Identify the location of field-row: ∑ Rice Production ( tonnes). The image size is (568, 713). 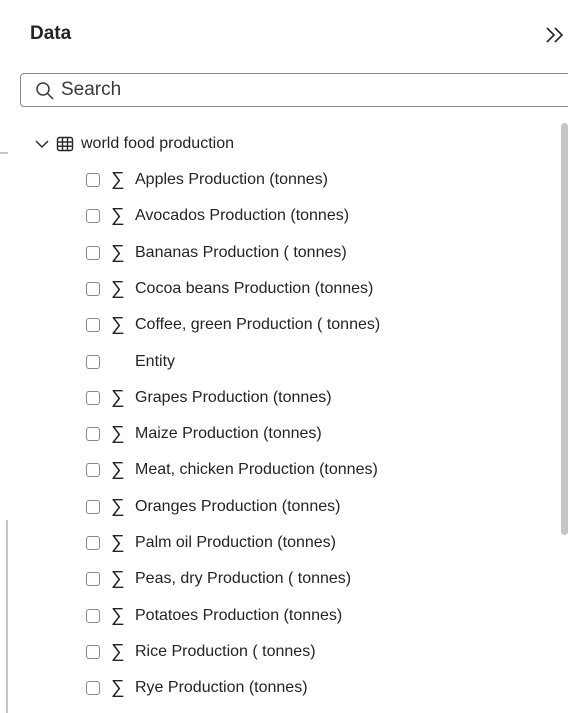
(201, 652).